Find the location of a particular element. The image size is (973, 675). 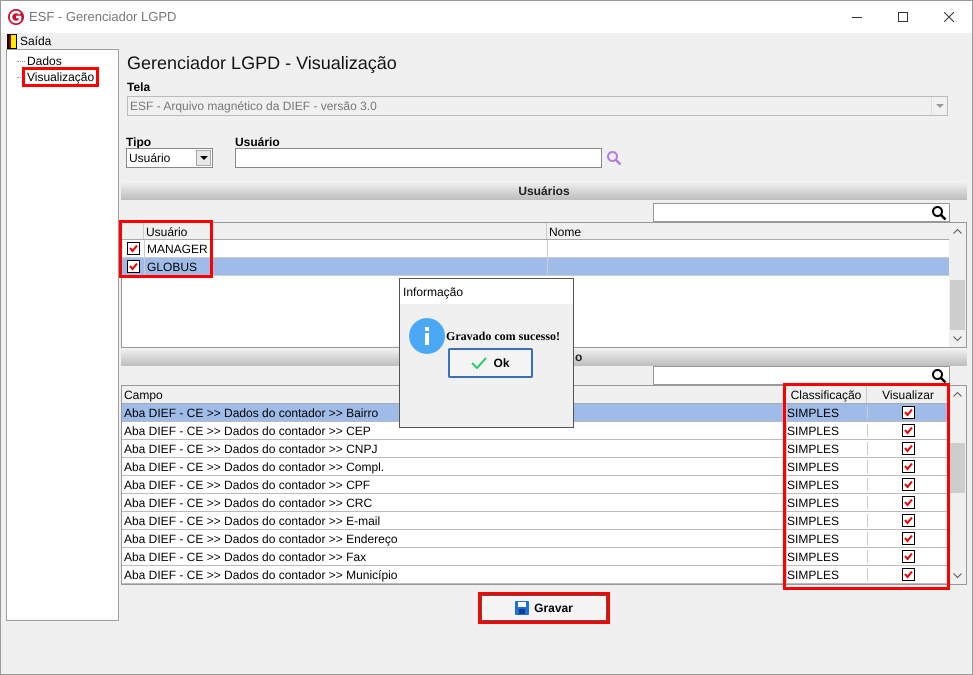

close-icon is located at coordinates (949, 17).